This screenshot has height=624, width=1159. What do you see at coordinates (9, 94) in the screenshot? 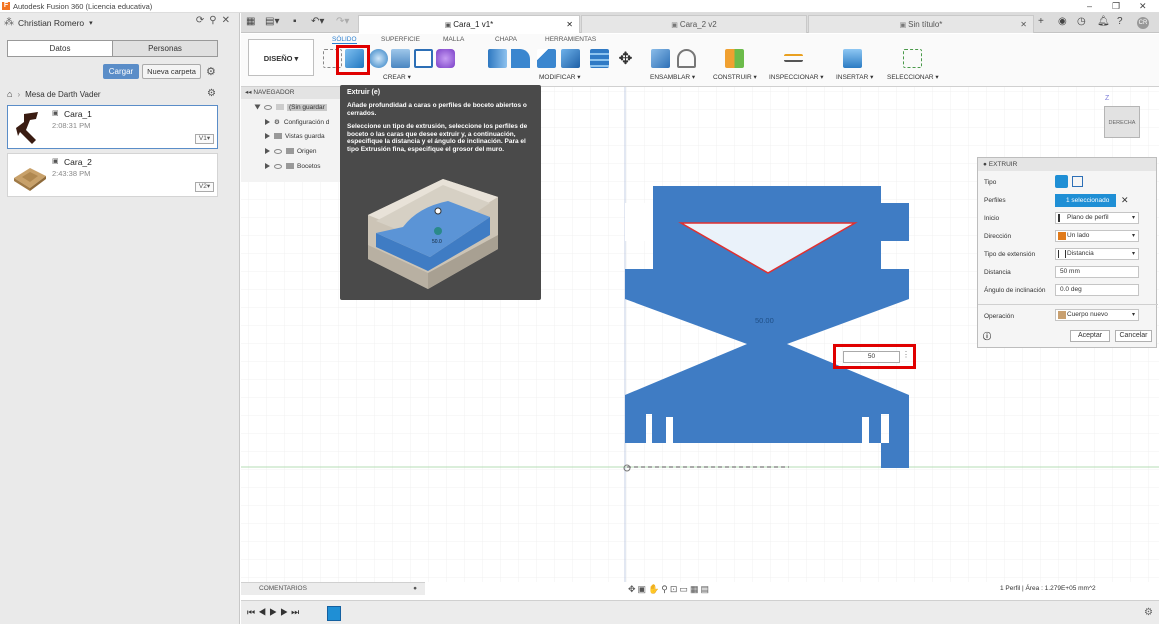
I see `home-icon: ⌂` at bounding box center [9, 94].